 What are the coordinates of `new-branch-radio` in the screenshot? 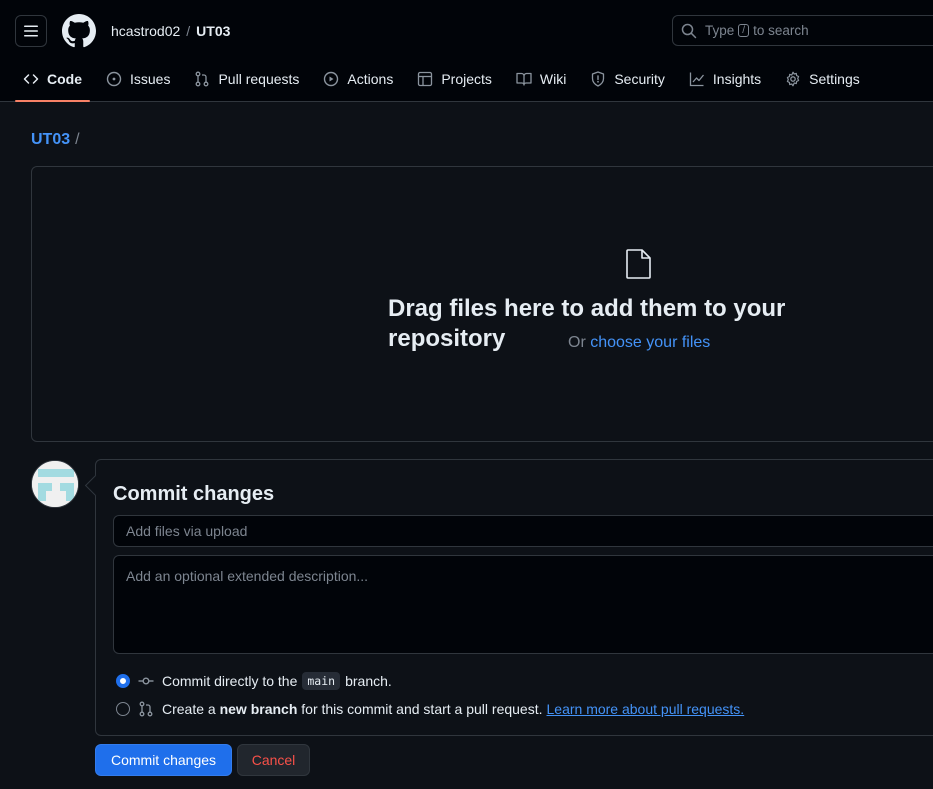 It's located at (123, 709).